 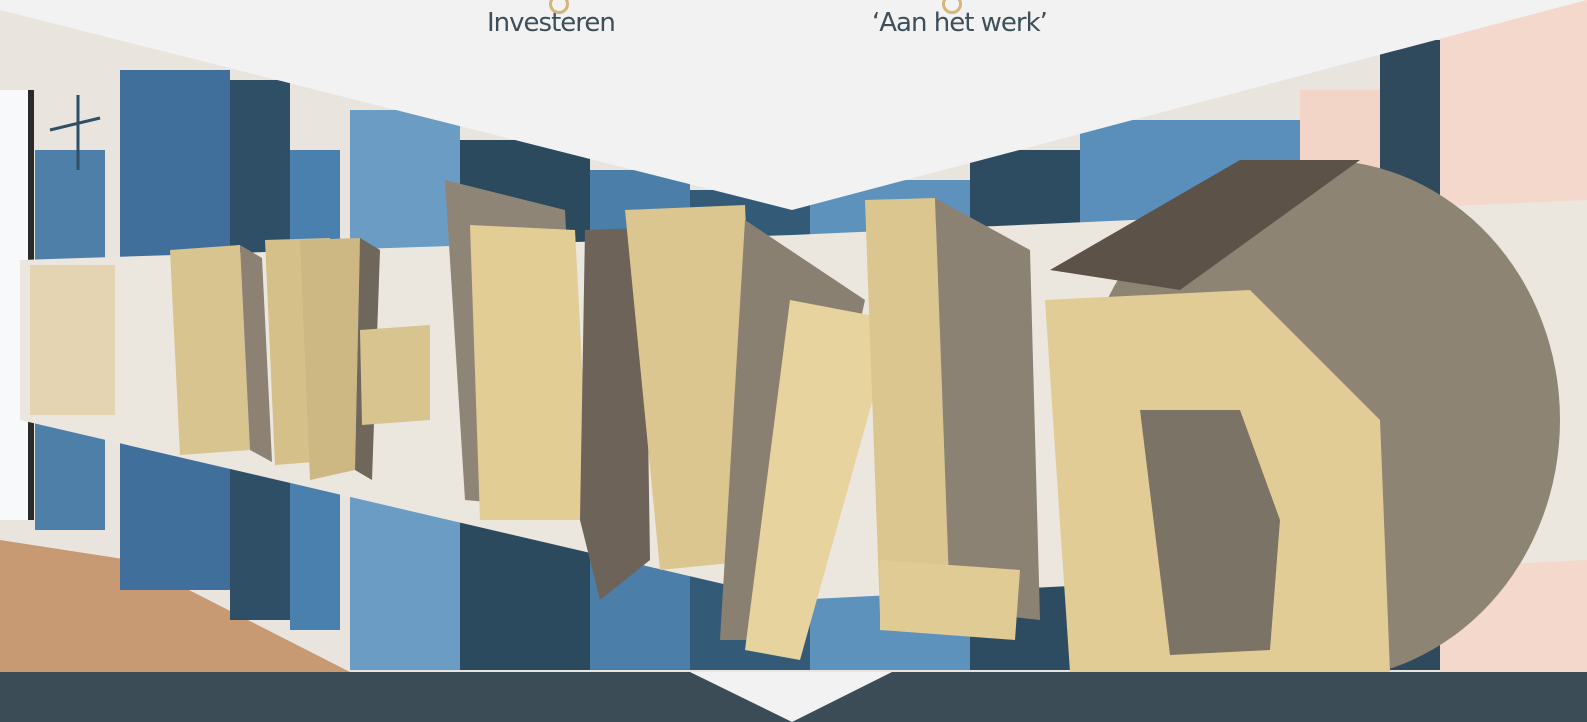 I want to click on header-label-aan-het-werk: ‘Aan het werk’, so click(x=960, y=19).